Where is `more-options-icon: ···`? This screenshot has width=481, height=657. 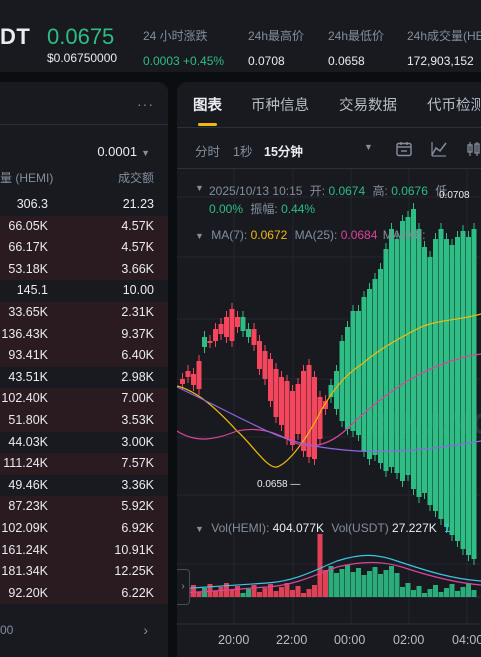 more-options-icon: ··· is located at coordinates (145, 104).